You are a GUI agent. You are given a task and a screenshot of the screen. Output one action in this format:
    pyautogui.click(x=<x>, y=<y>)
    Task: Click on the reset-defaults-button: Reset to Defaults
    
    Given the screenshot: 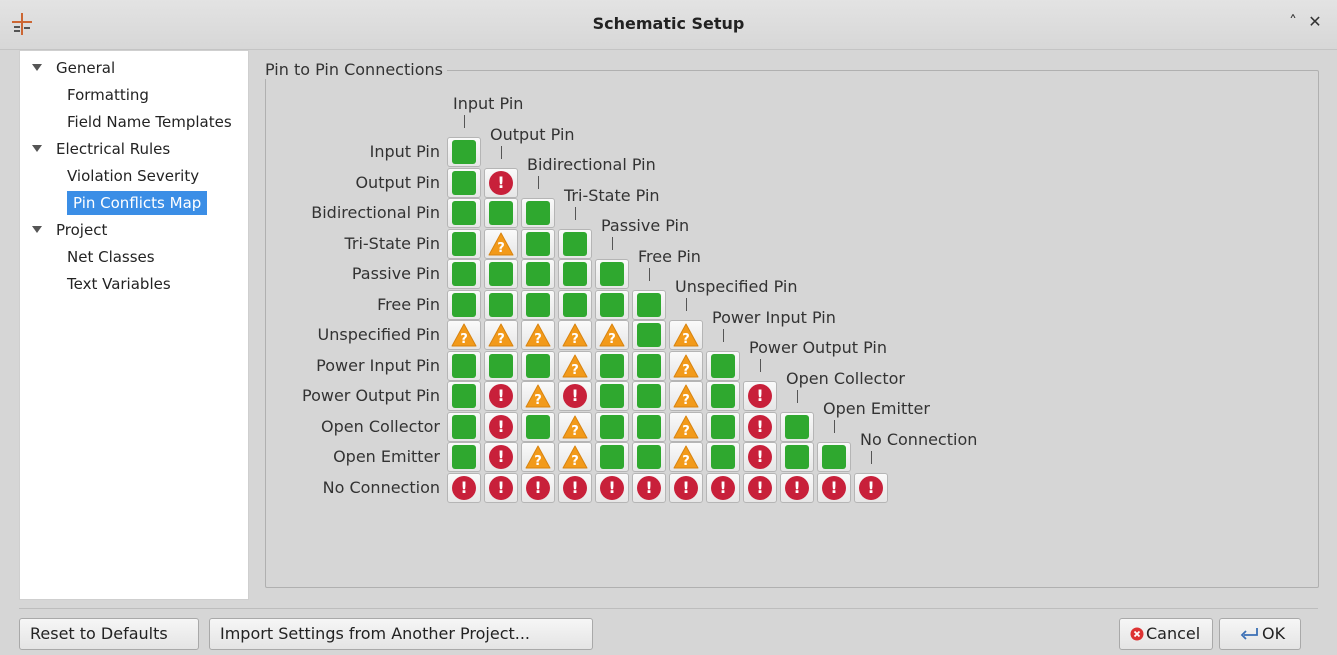 What is the action you would take?
    pyautogui.click(x=109, y=634)
    